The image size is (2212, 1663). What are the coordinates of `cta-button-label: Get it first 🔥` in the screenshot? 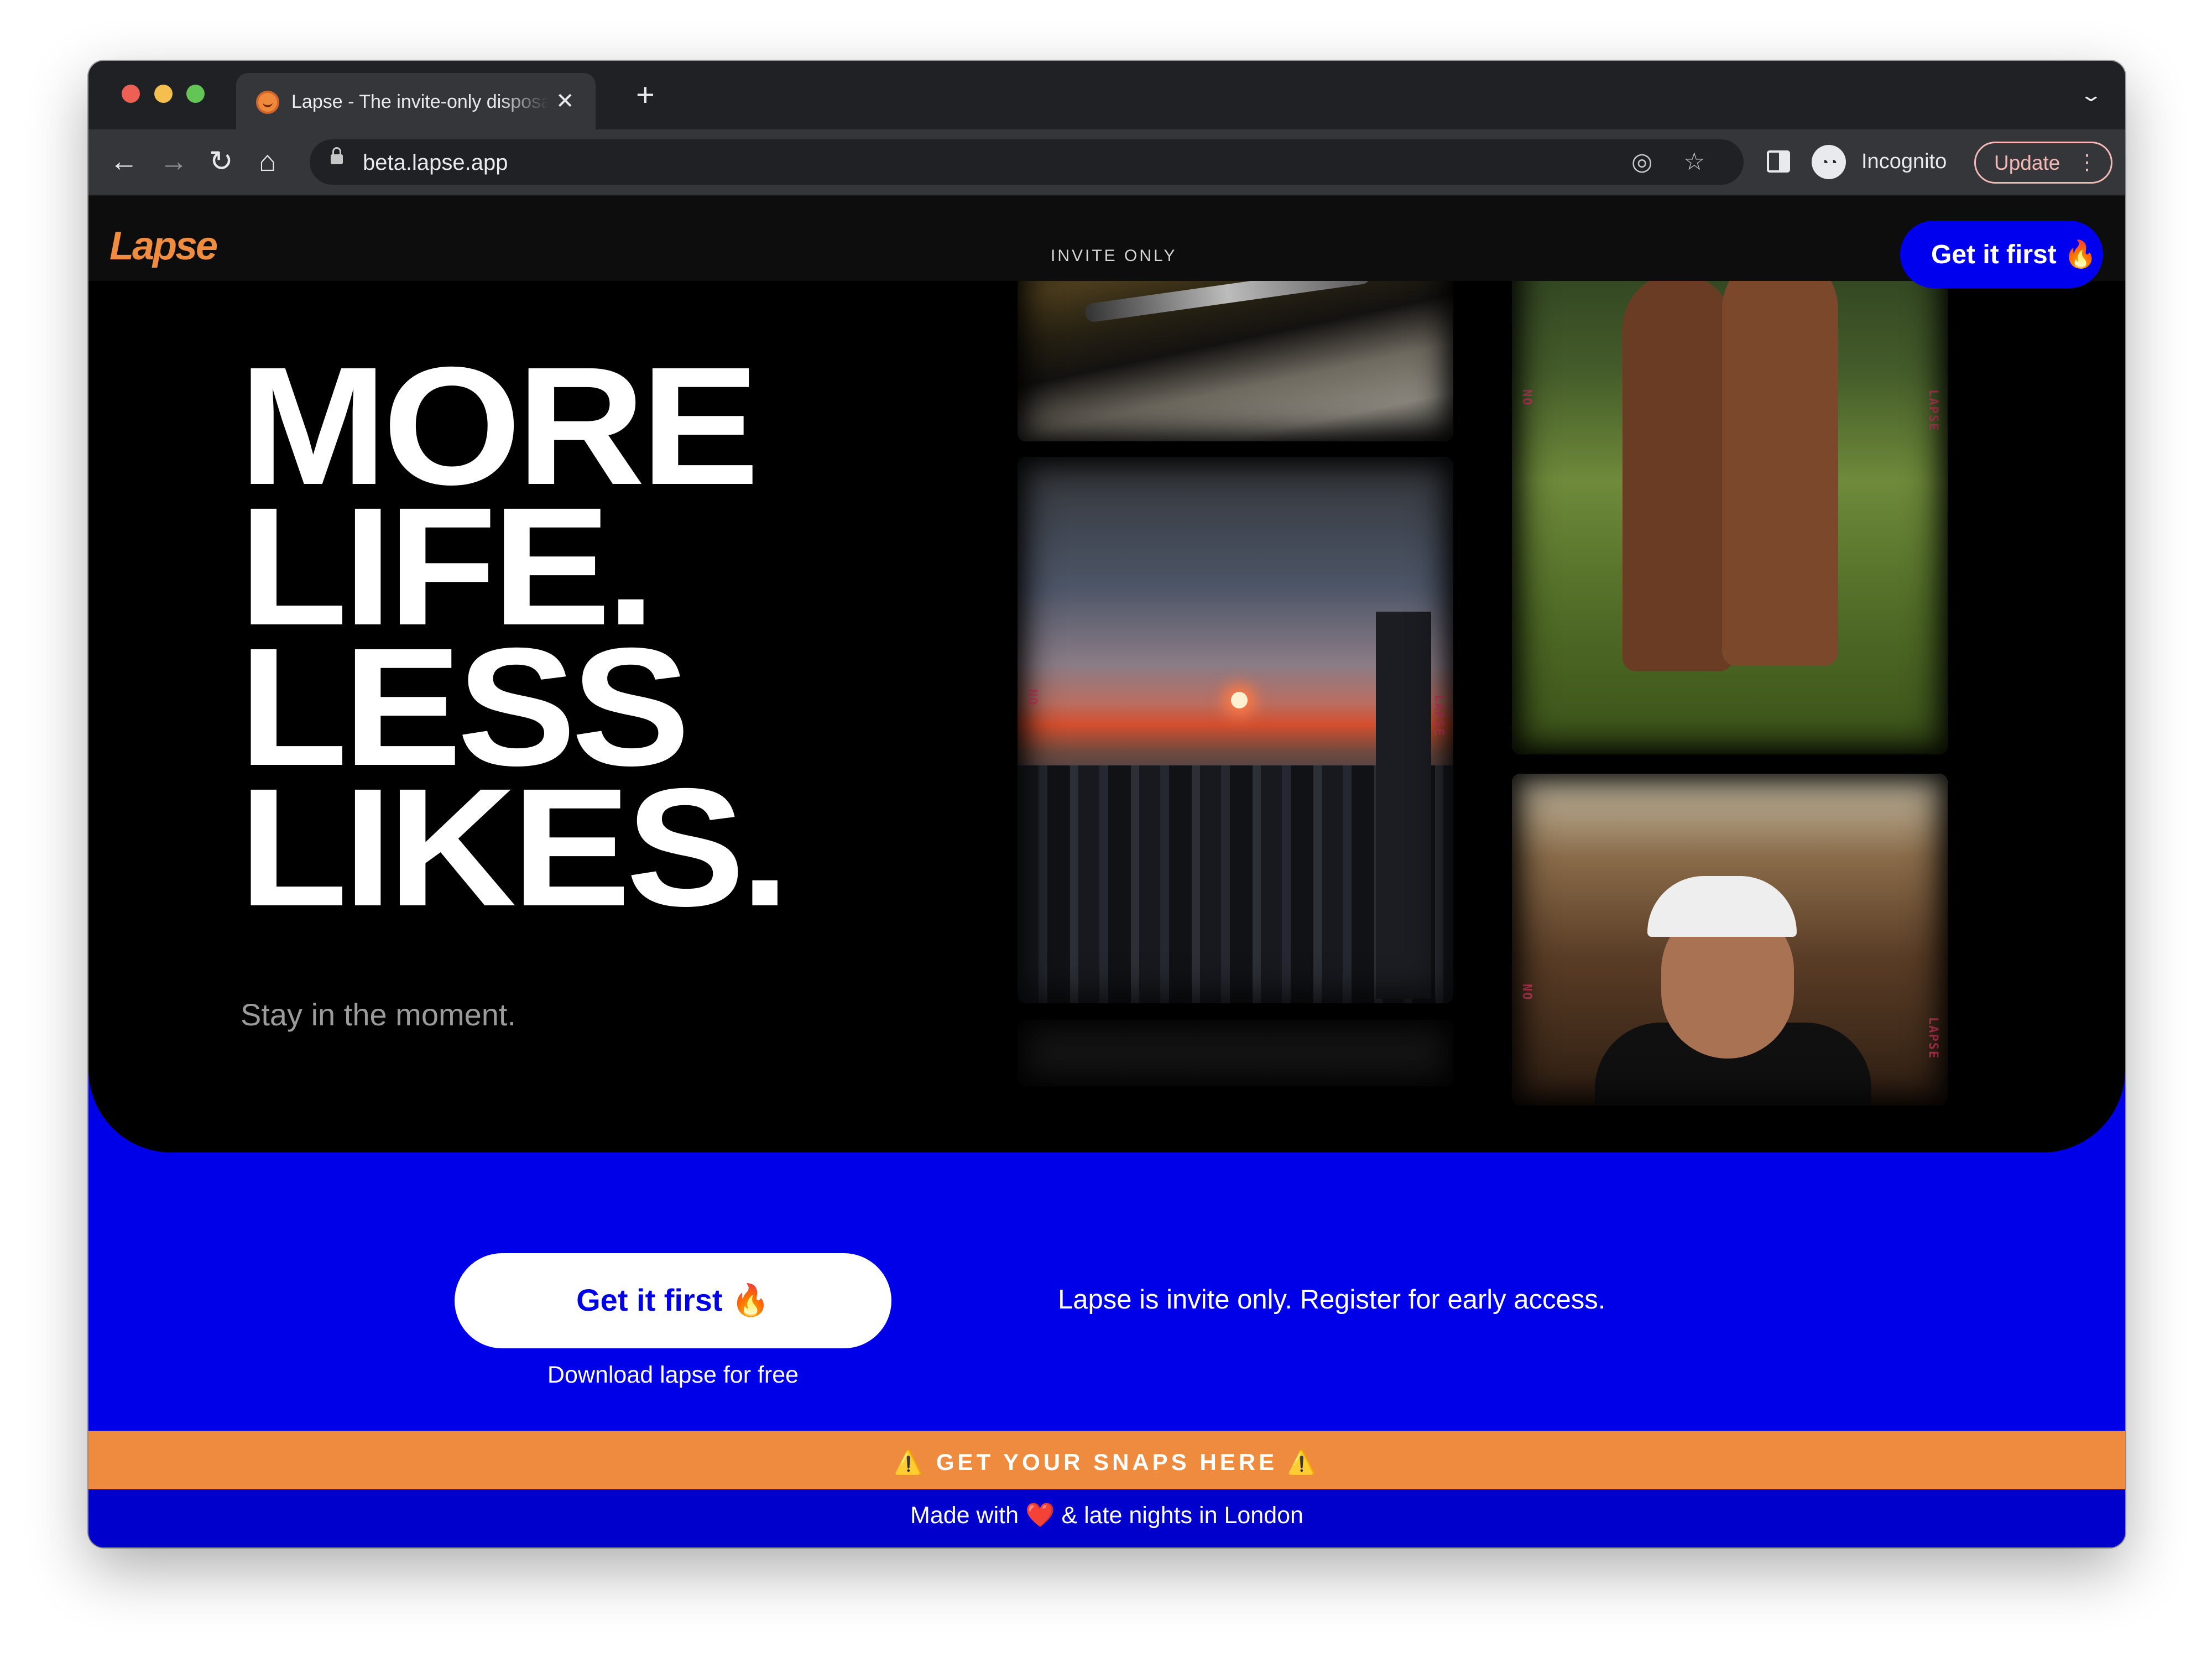 It's located at (673, 1300).